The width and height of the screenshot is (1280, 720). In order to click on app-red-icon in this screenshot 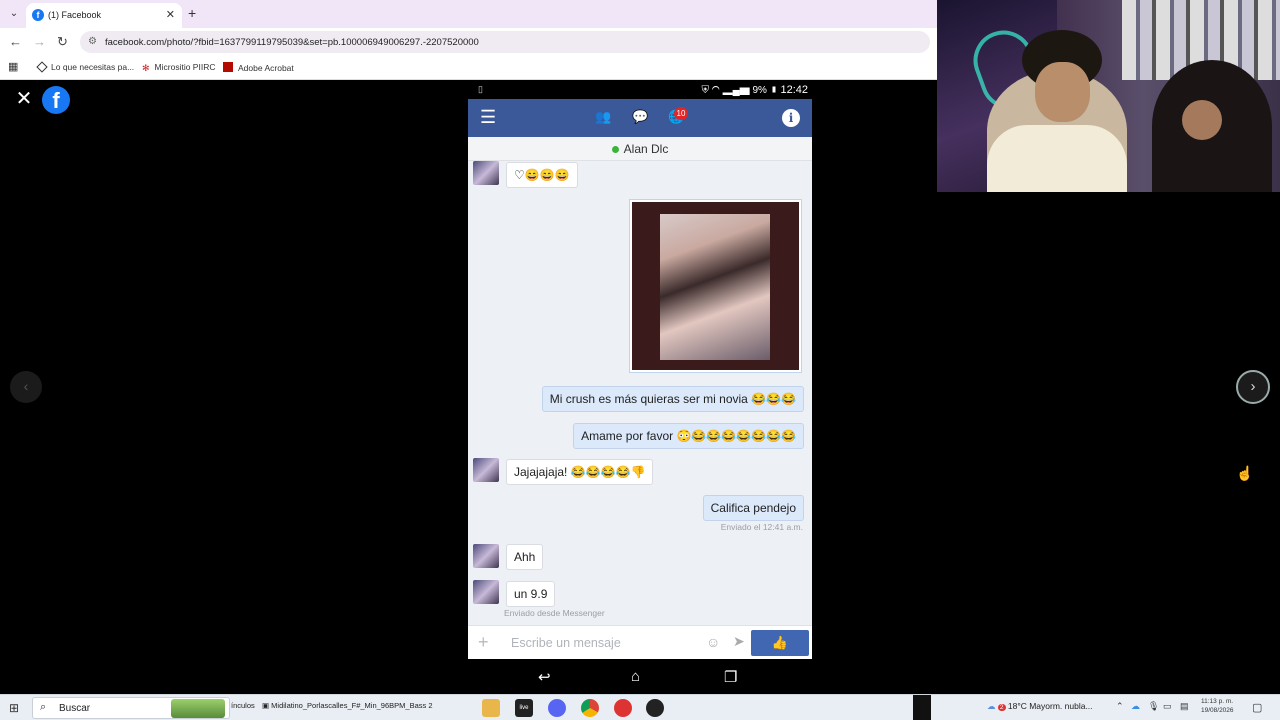, I will do `click(623, 708)`.